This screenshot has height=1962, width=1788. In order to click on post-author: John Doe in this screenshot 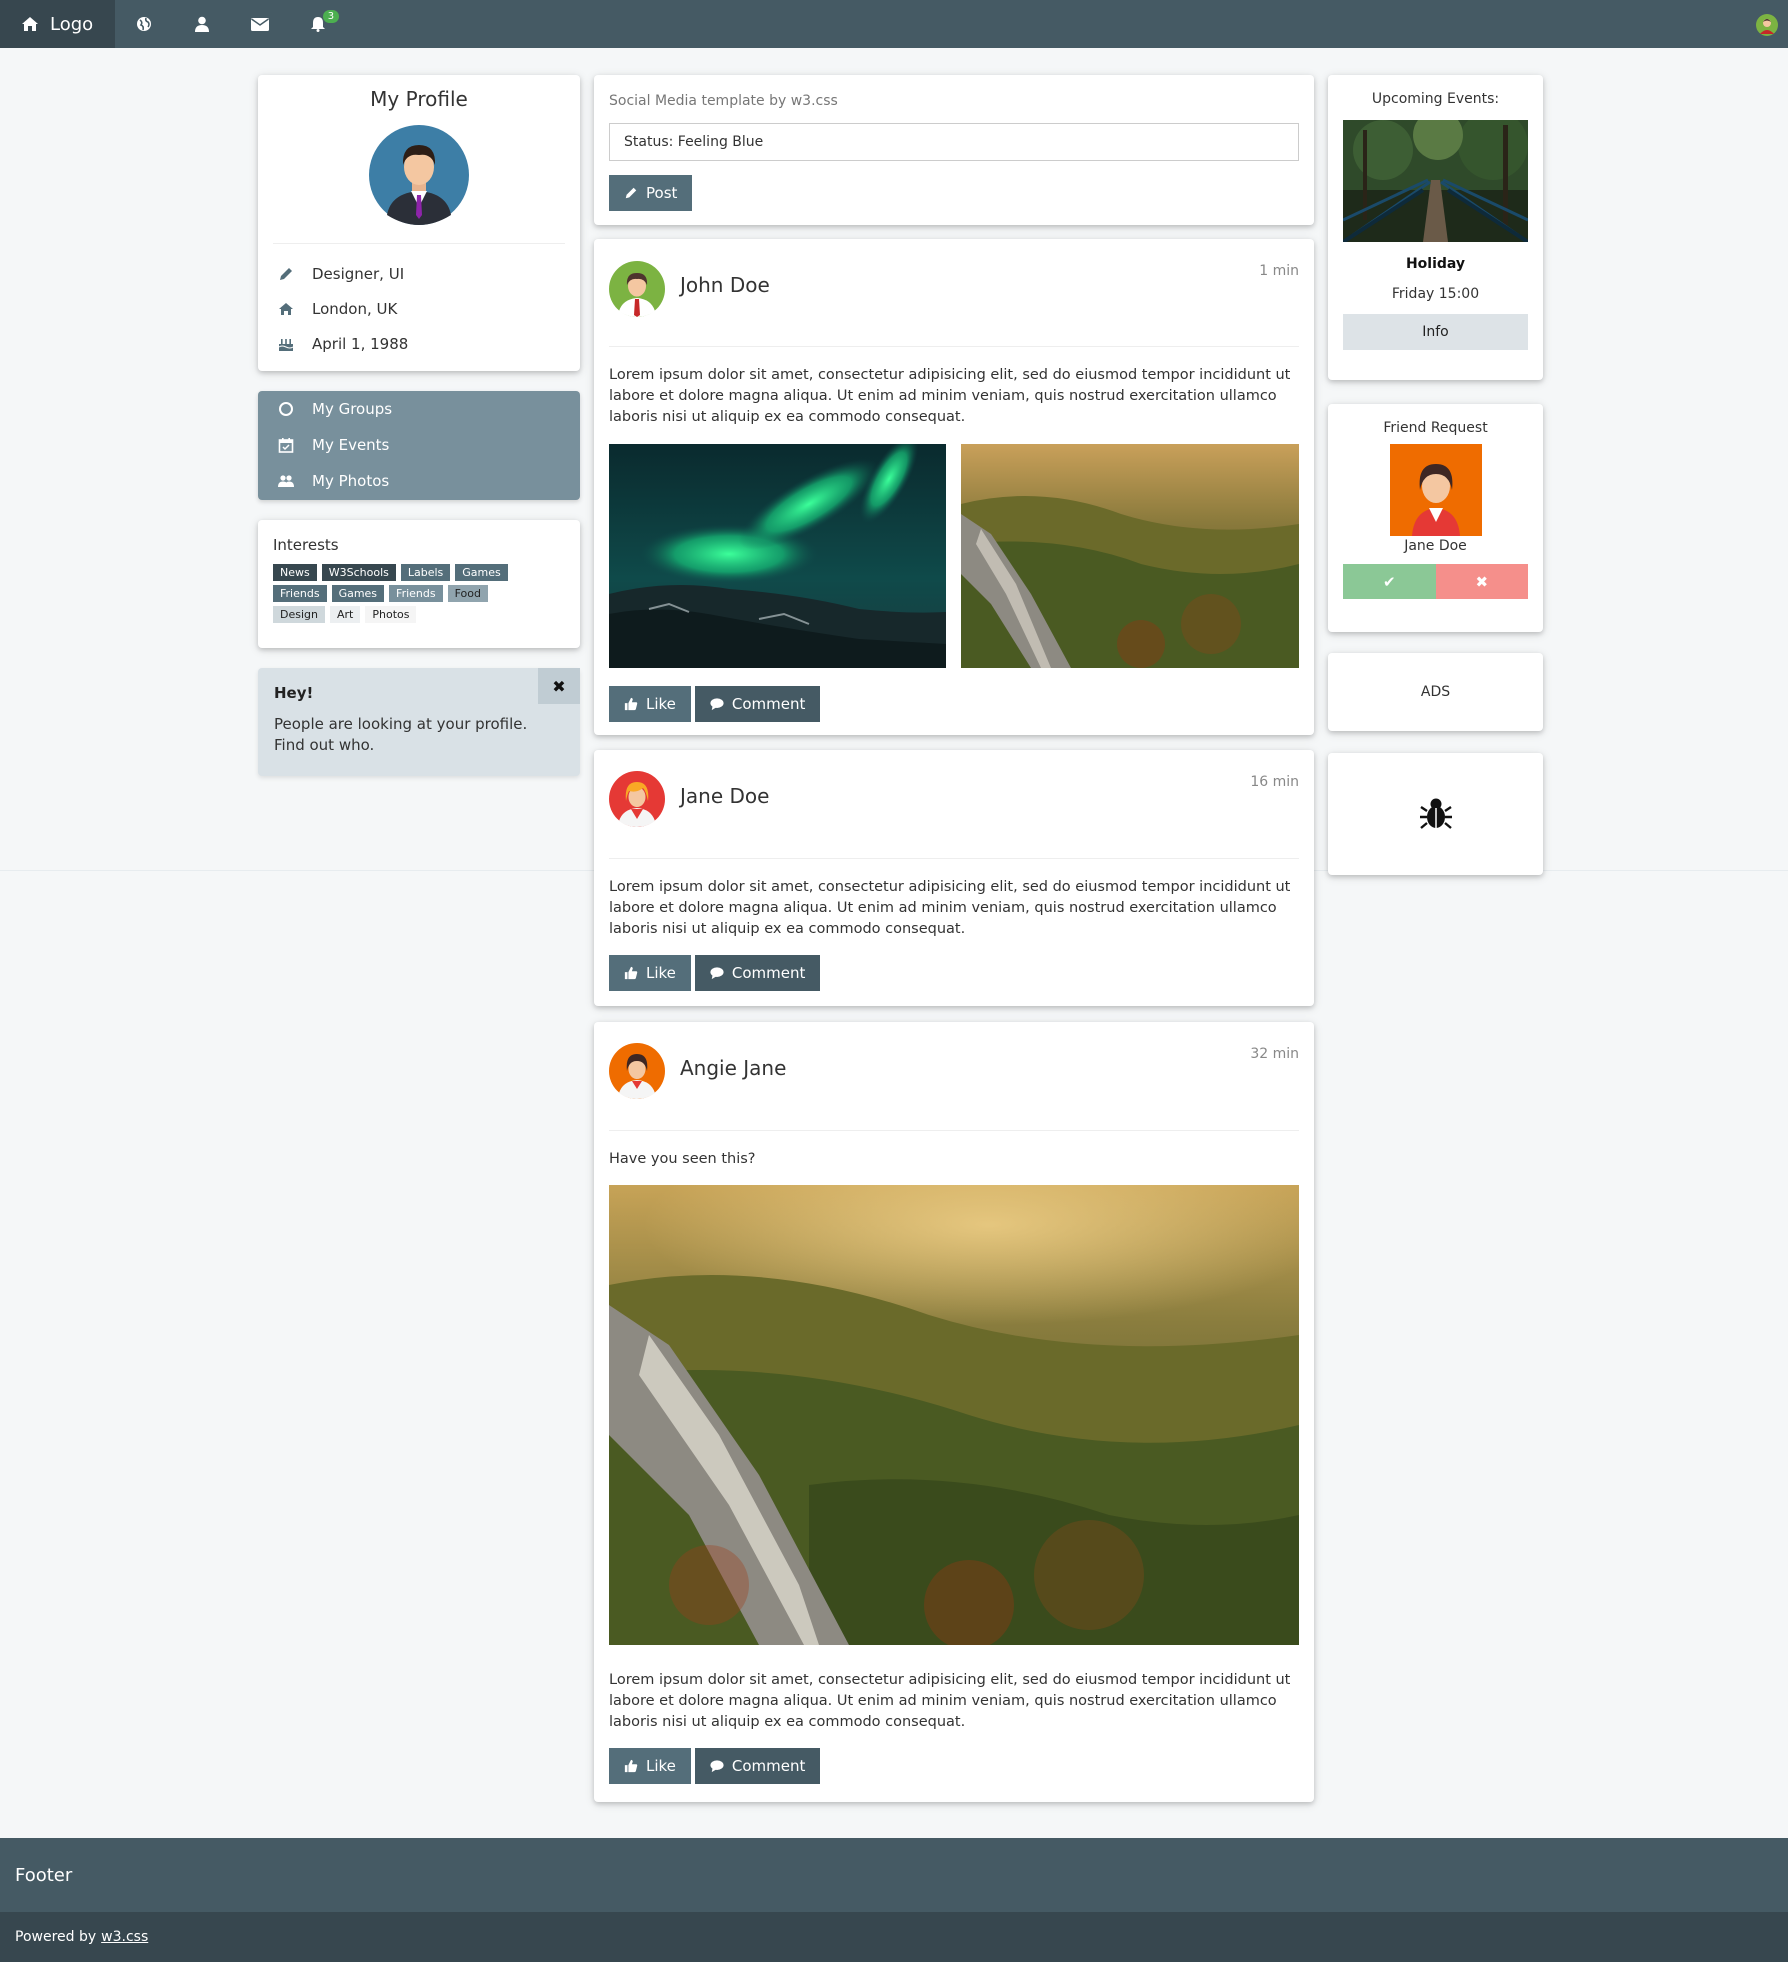, I will do `click(725, 285)`.